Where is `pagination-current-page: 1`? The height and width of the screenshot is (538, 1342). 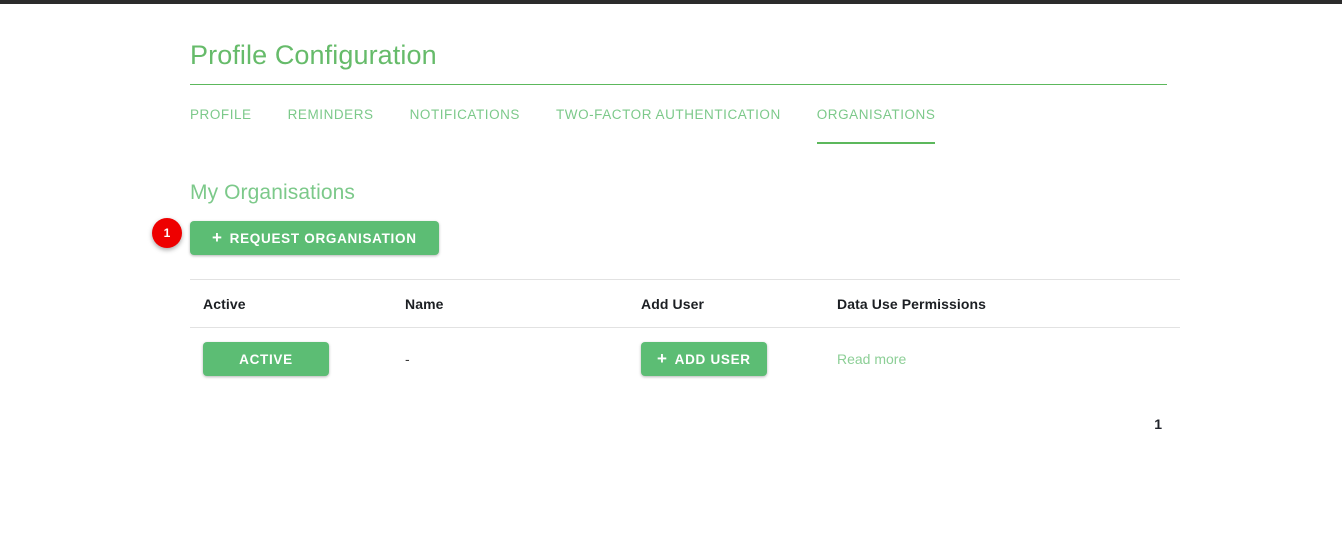
pagination-current-page: 1 is located at coordinates (1158, 424).